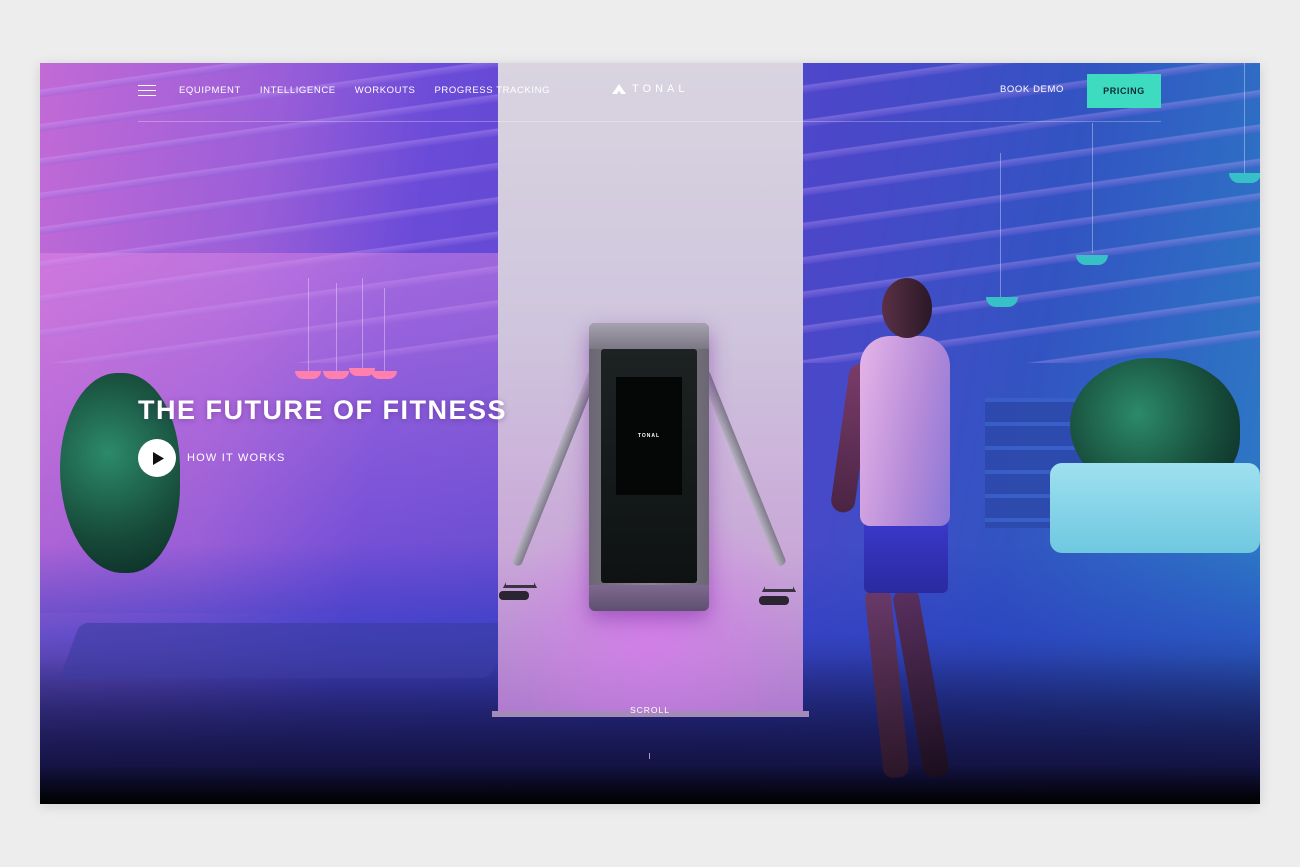 This screenshot has height=867, width=1300. I want to click on logo-text: TONAL, so click(660, 89).